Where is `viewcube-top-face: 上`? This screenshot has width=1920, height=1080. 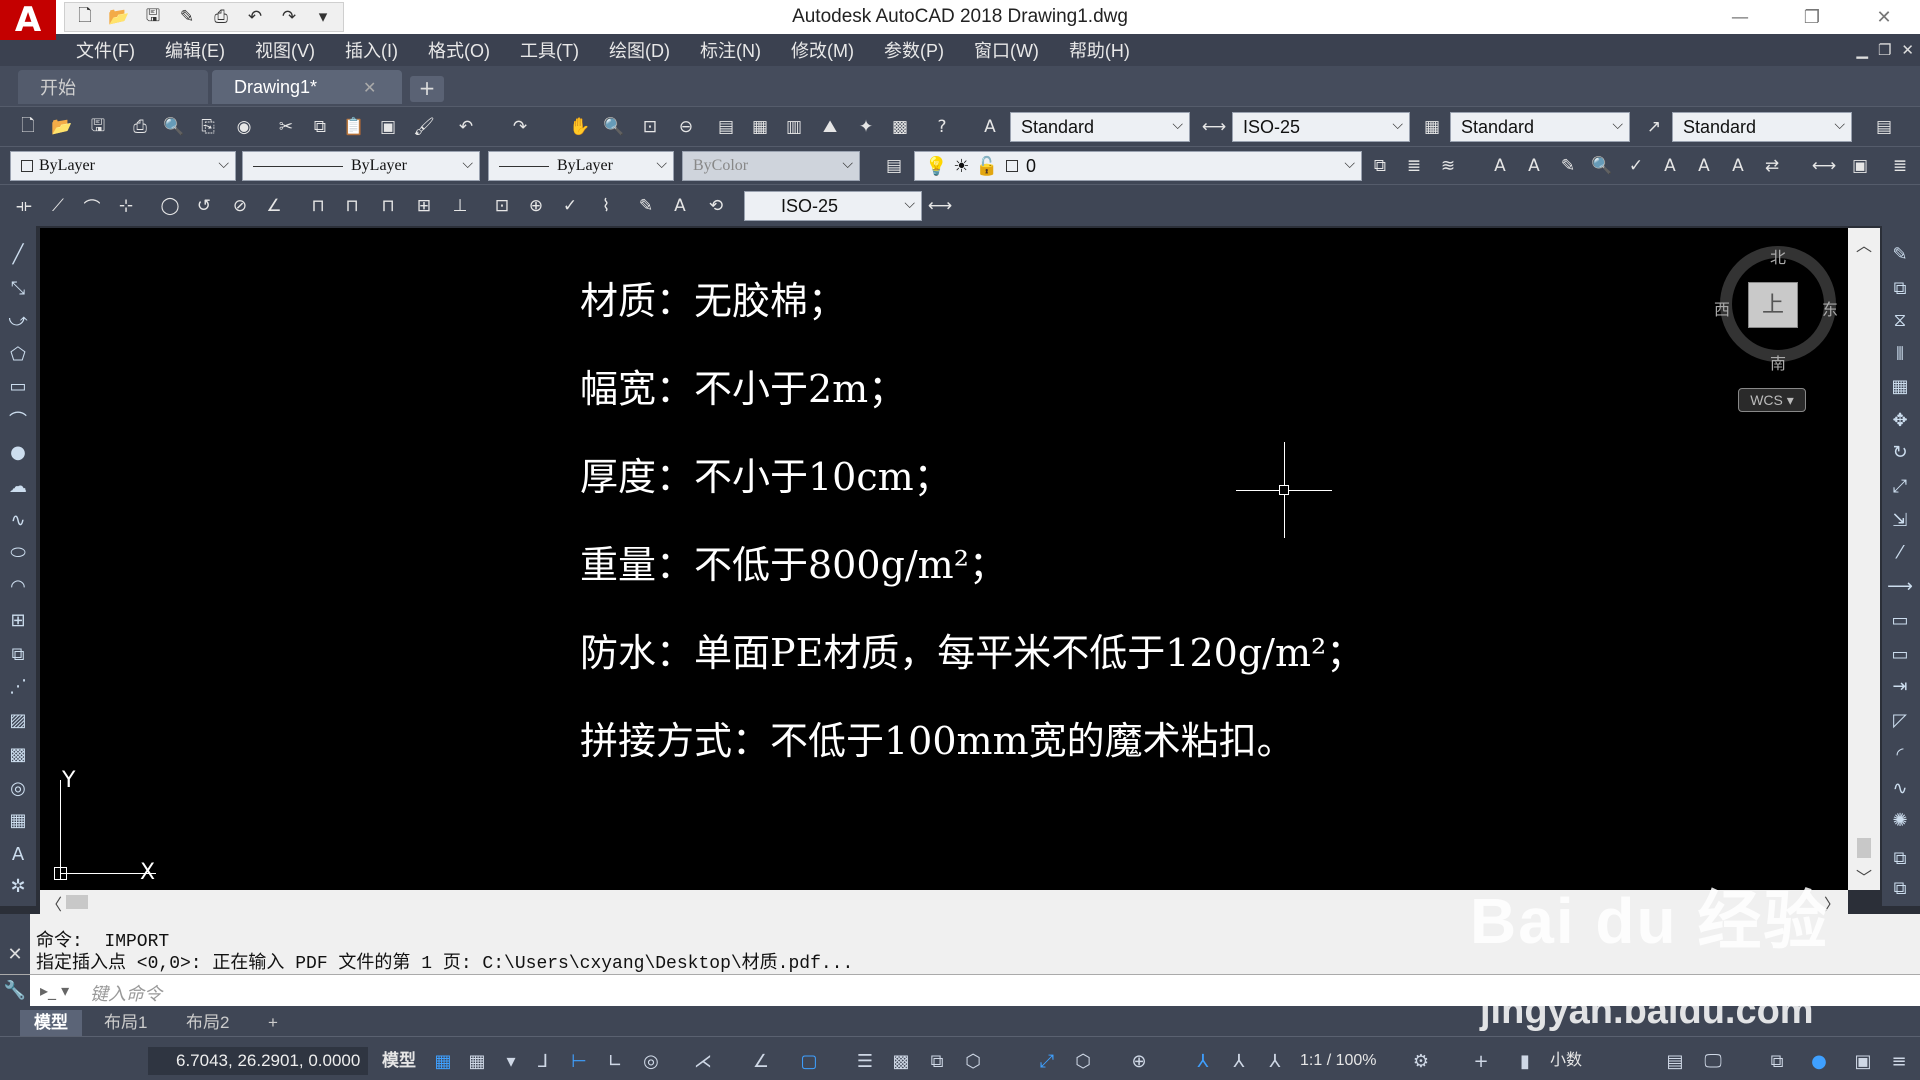
viewcube-top-face: 上 is located at coordinates (1773, 305).